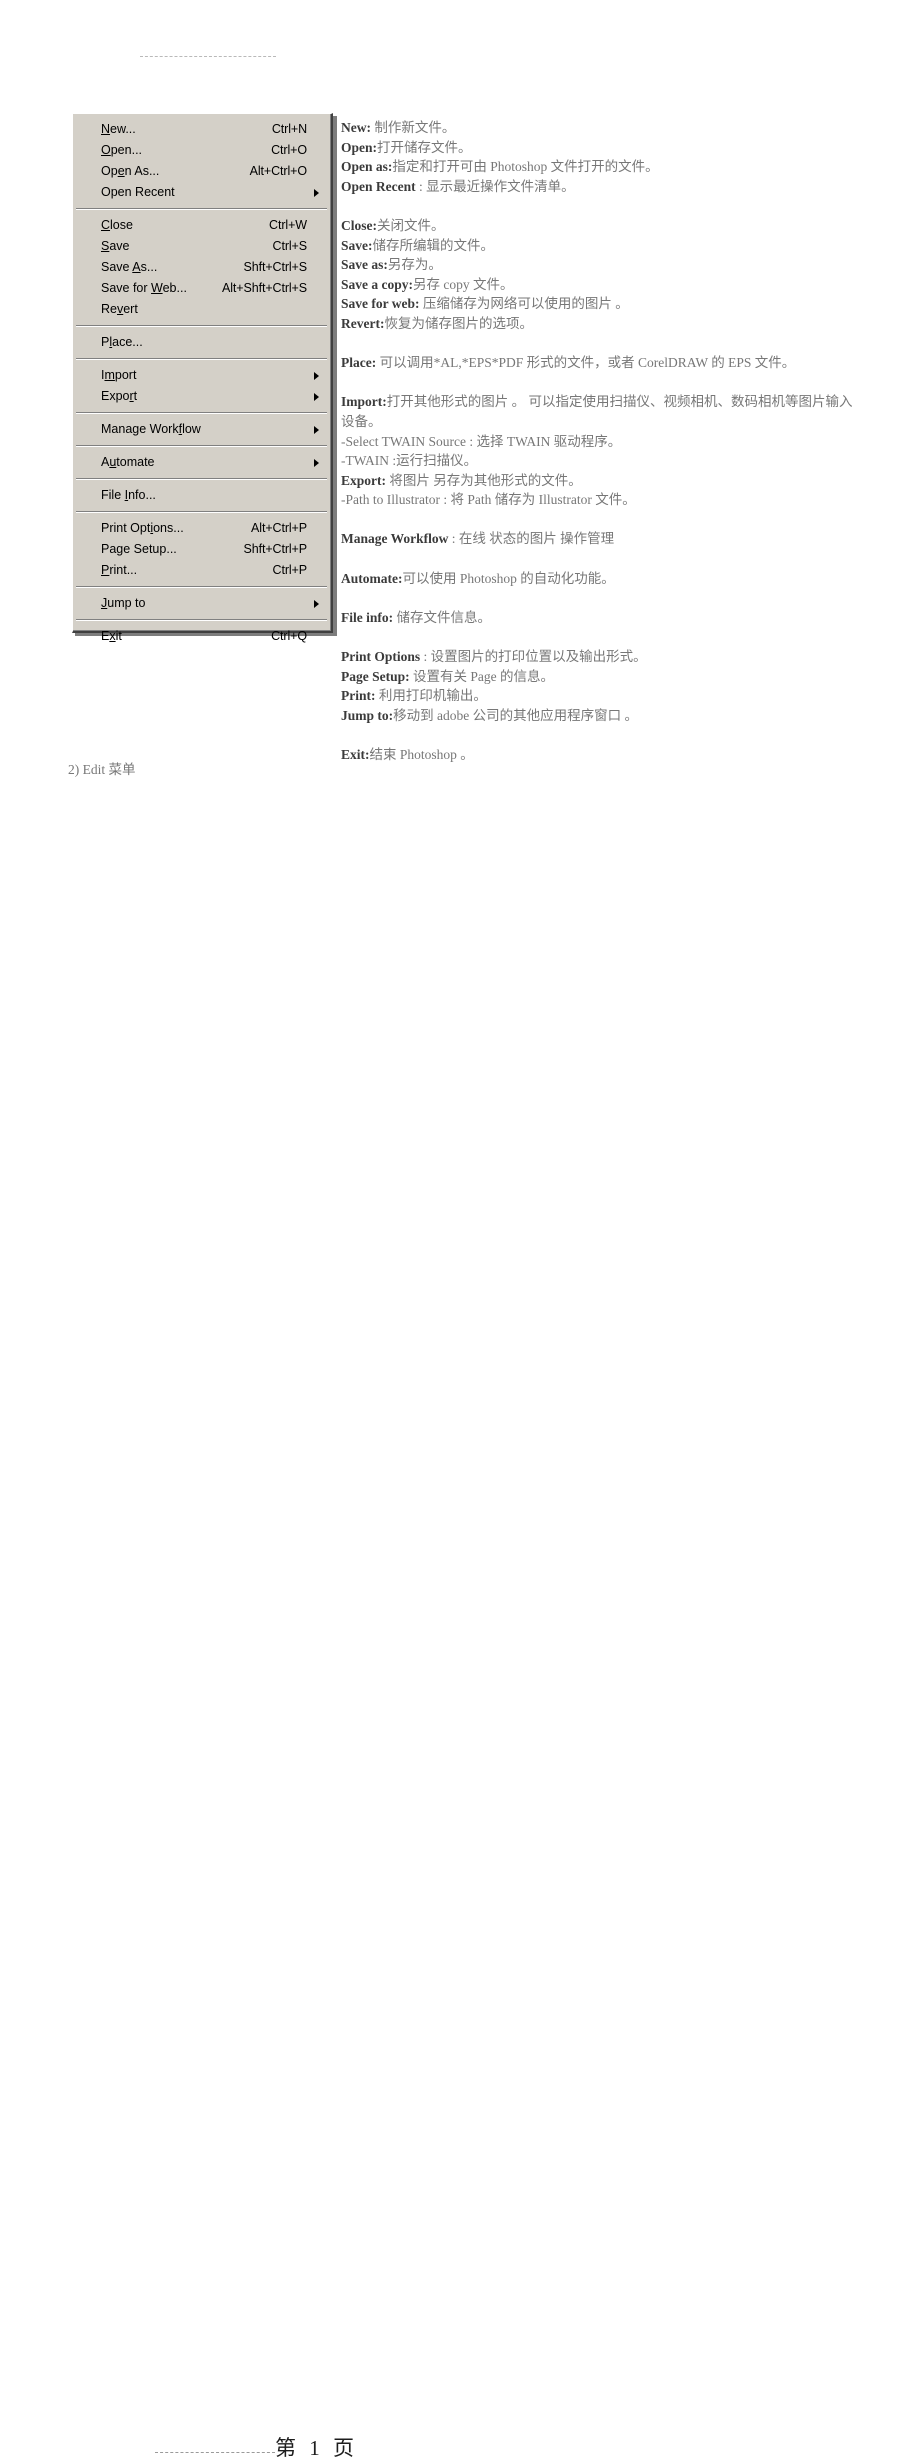  What do you see at coordinates (121, 171) in the screenshot?
I see `menu-item-mnemonic: e` at bounding box center [121, 171].